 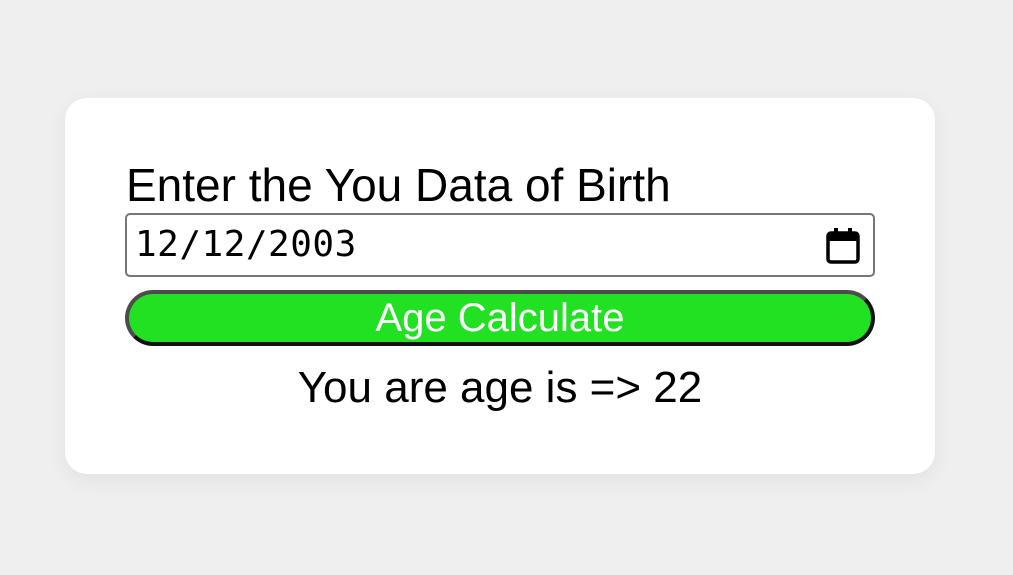 What do you see at coordinates (500, 387) in the screenshot?
I see `age-result-text: You are age is => 22` at bounding box center [500, 387].